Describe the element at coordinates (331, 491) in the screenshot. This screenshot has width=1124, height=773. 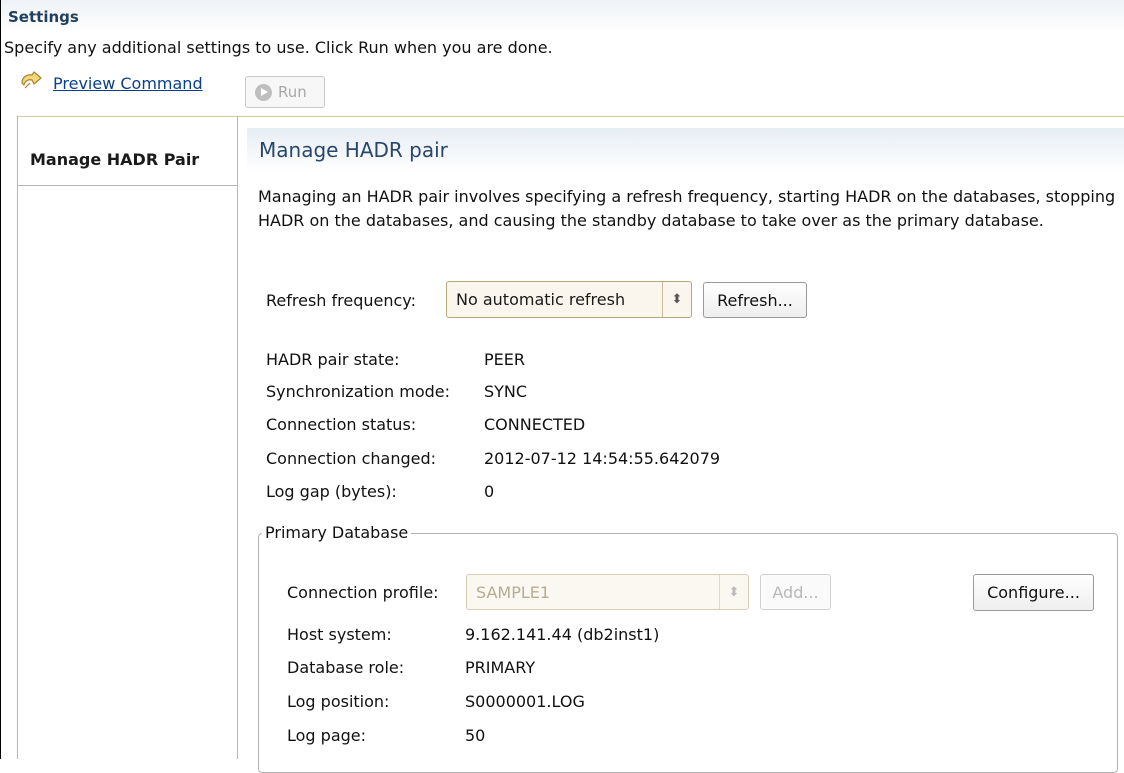
I see `log-gap-label: Log gap (bytes):` at that location.